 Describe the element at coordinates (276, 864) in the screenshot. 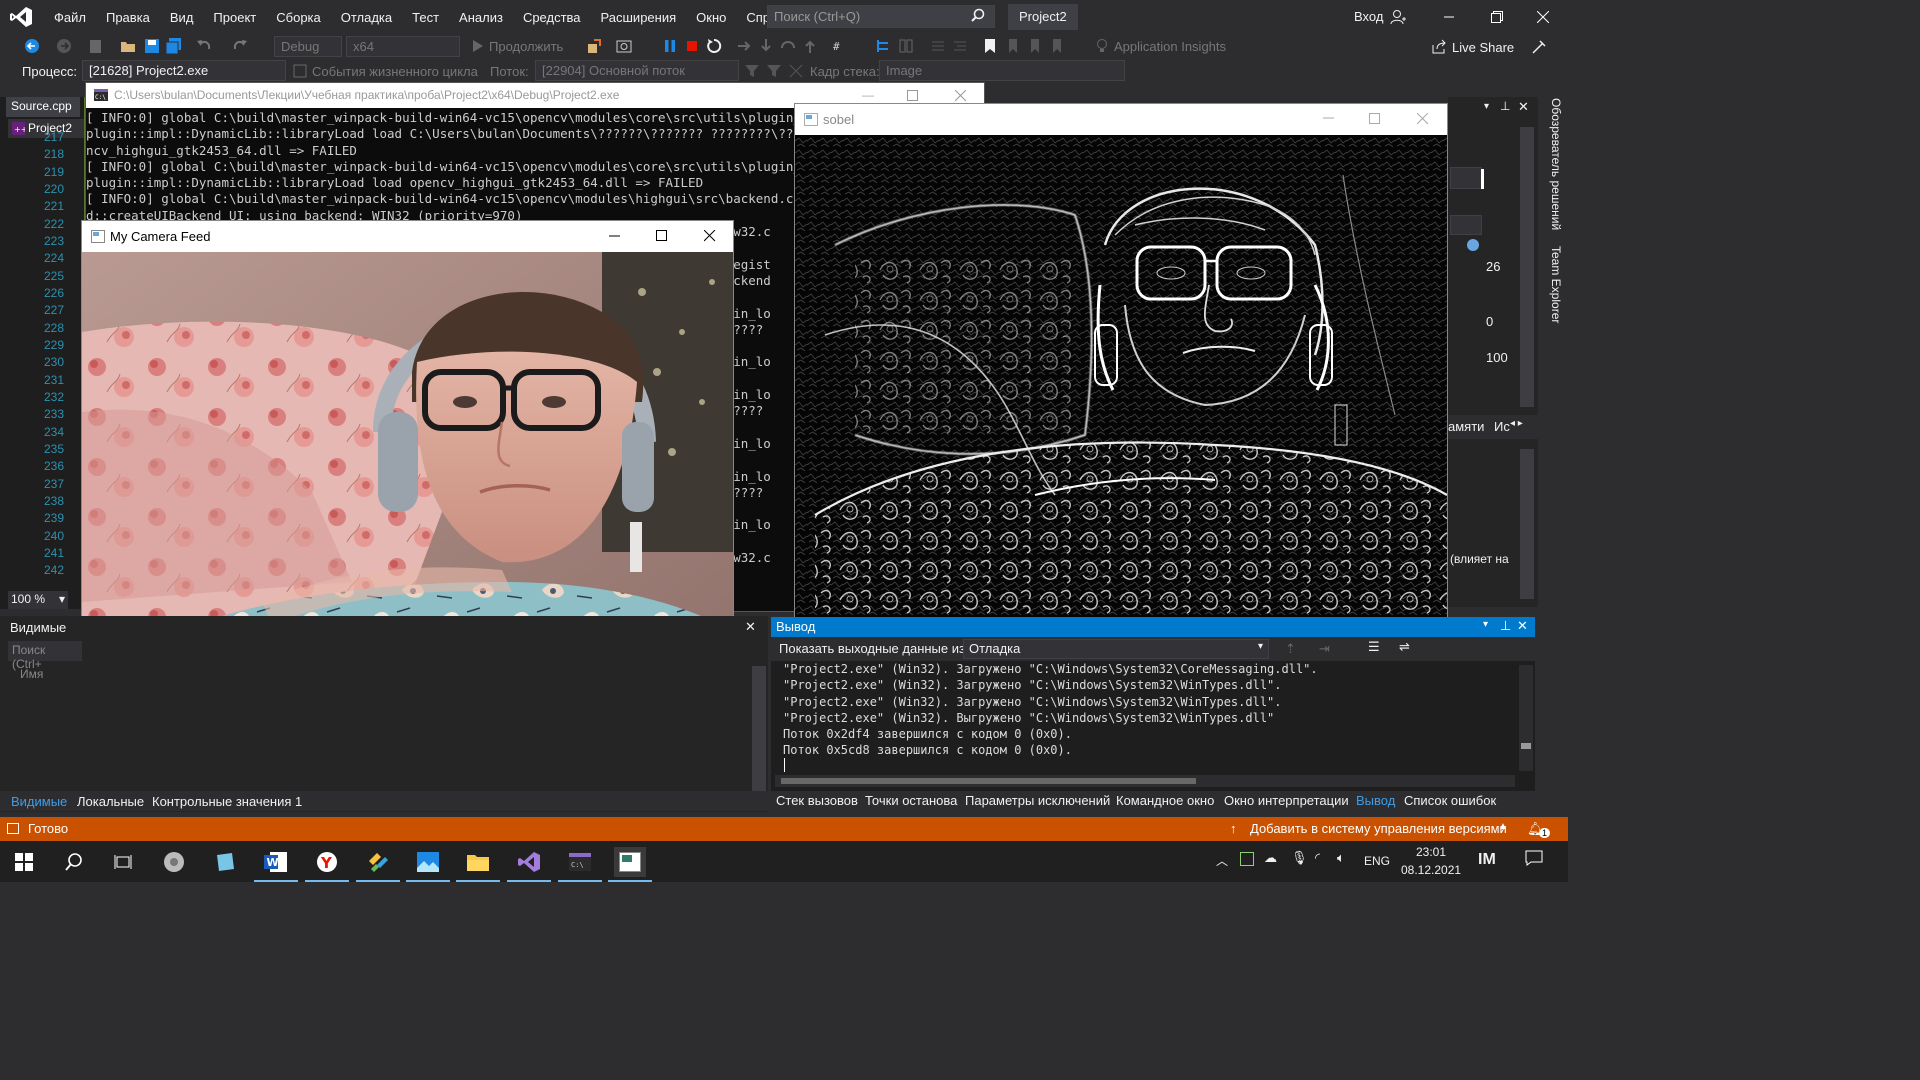

I see `word-icon: W` at that location.